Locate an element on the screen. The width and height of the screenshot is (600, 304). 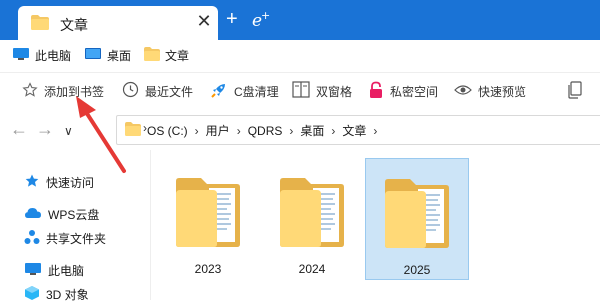
lock-icon is located at coordinates (376, 91).